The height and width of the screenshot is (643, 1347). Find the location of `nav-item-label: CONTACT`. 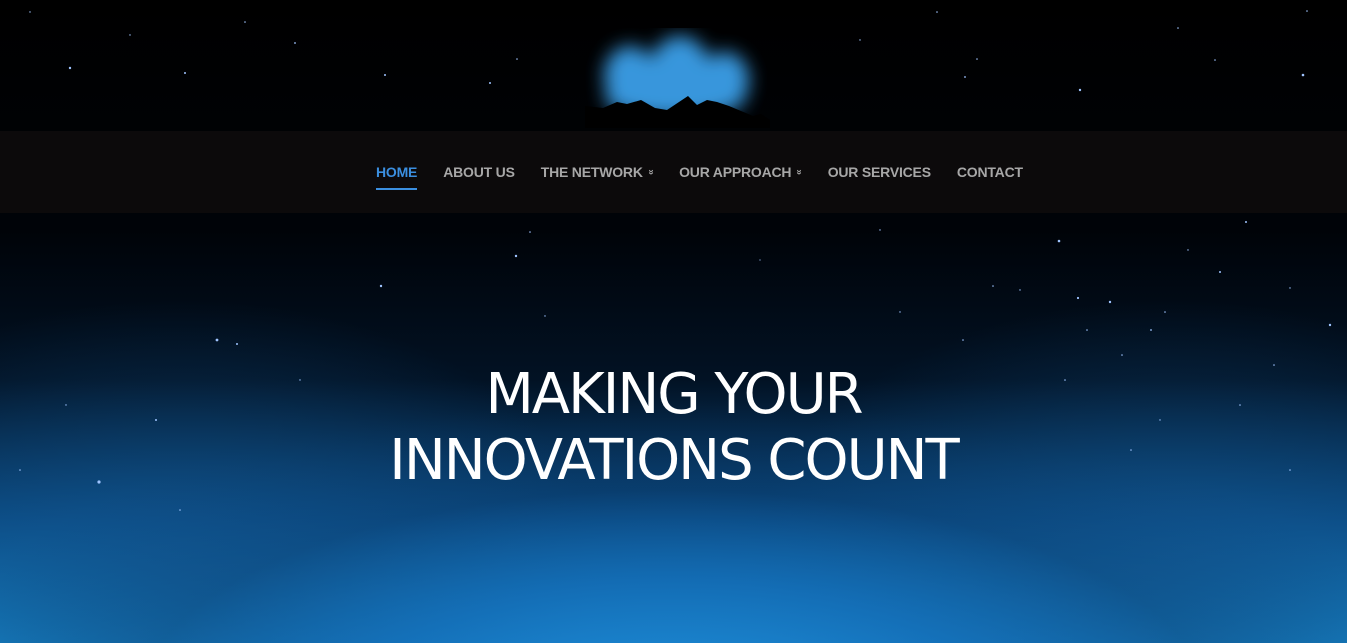

nav-item-label: CONTACT is located at coordinates (989, 172).